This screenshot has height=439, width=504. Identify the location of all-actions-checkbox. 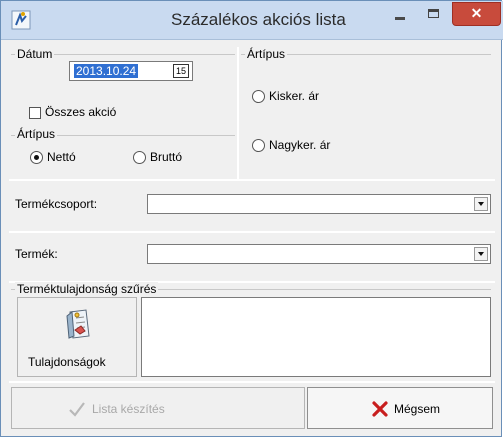
(35, 113).